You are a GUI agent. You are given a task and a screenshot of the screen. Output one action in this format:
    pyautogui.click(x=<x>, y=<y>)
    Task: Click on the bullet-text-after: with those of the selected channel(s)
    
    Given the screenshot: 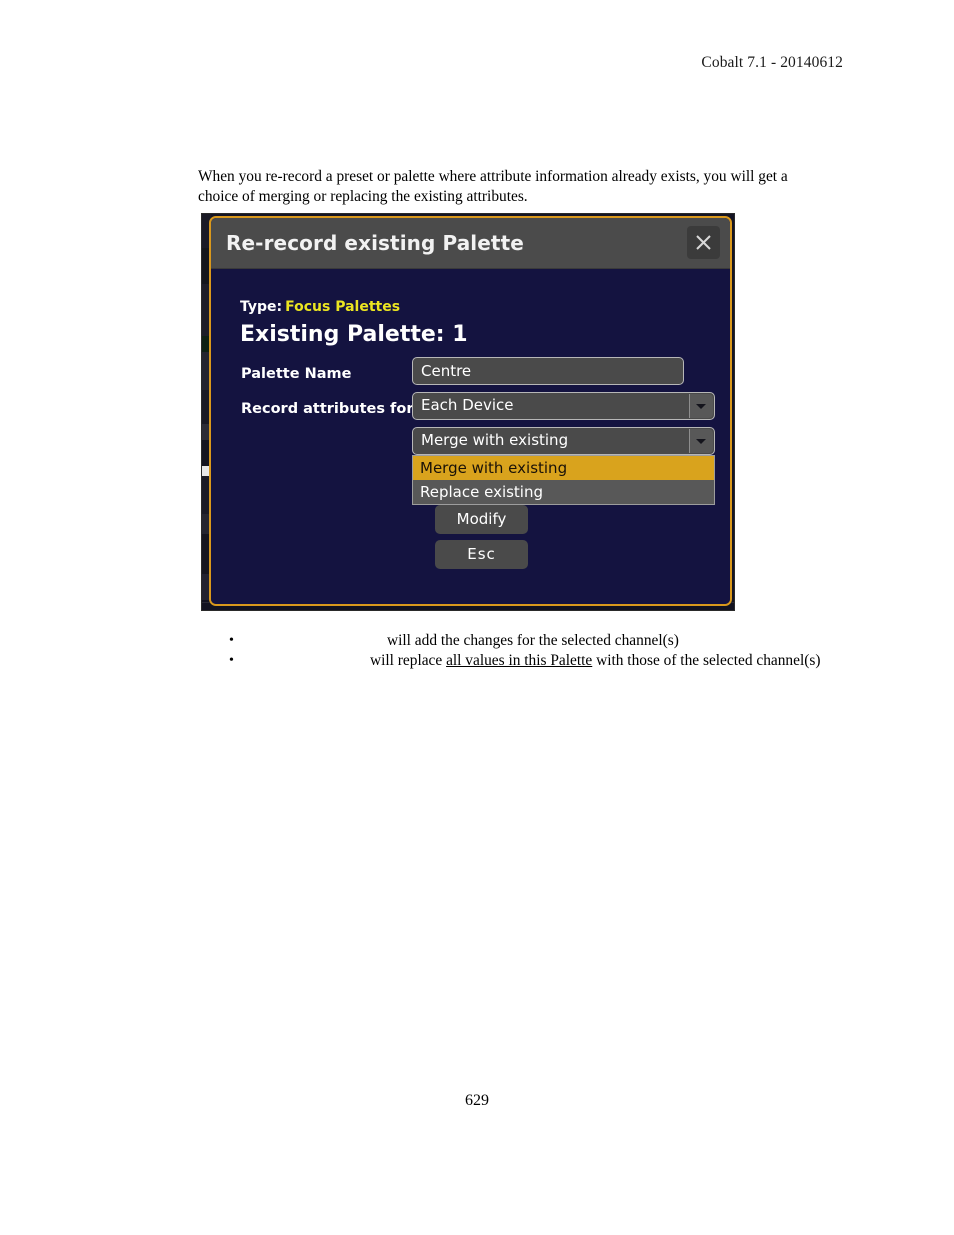 What is the action you would take?
    pyautogui.click(x=706, y=660)
    